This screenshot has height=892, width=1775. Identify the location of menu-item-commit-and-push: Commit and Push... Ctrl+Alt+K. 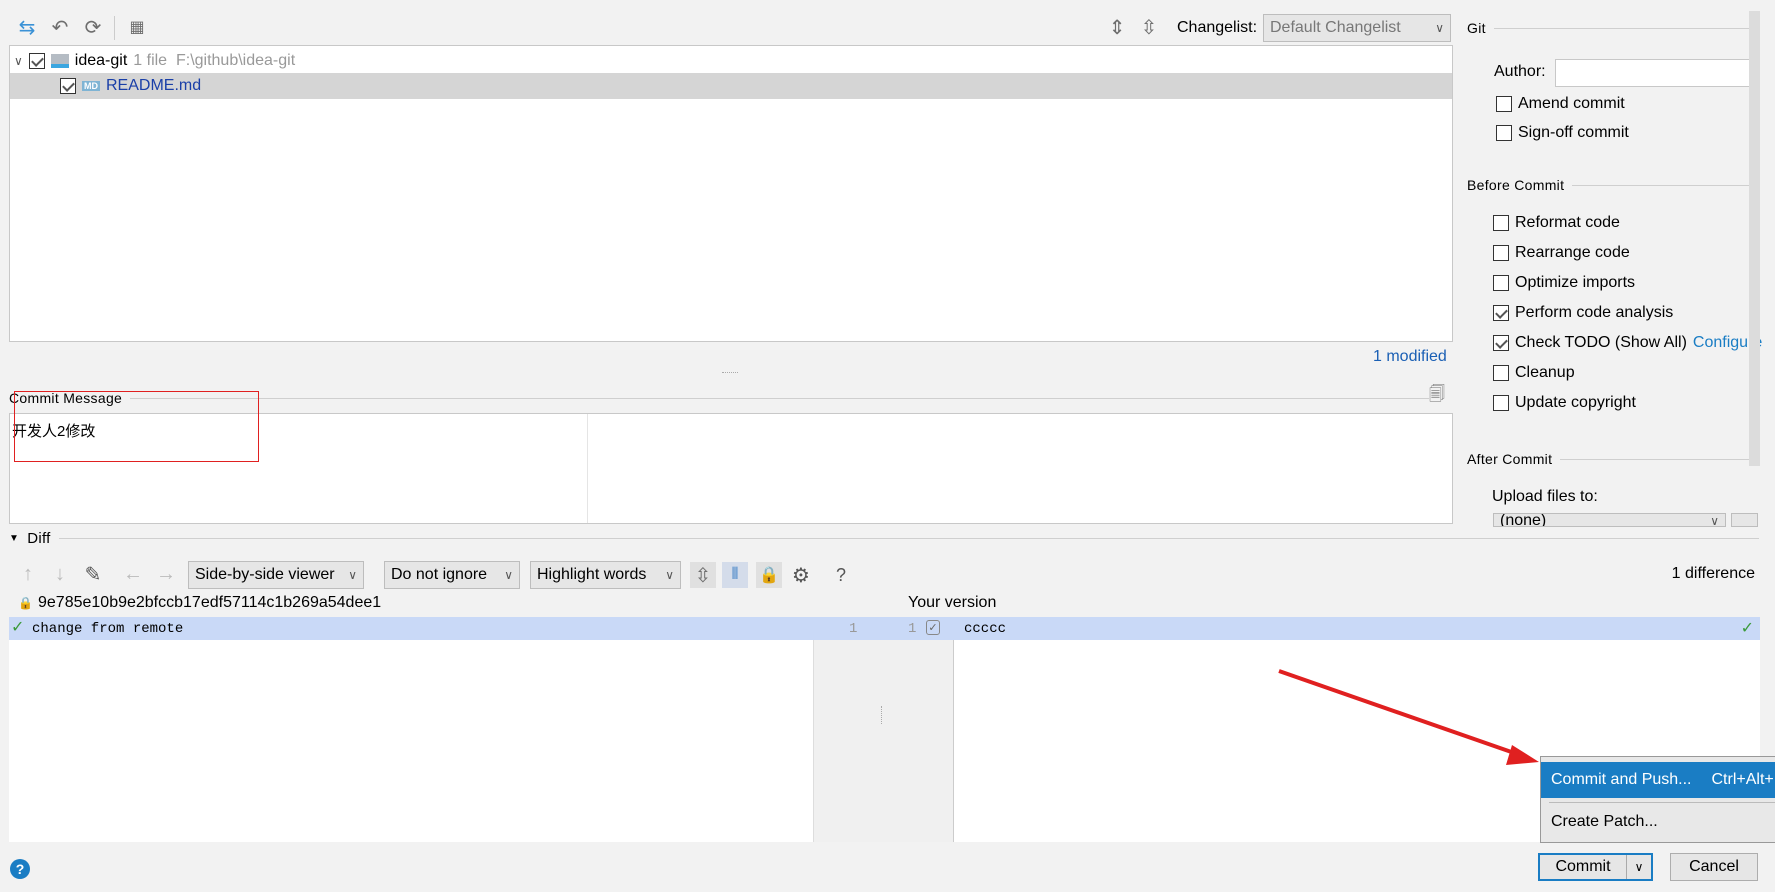
(1658, 780).